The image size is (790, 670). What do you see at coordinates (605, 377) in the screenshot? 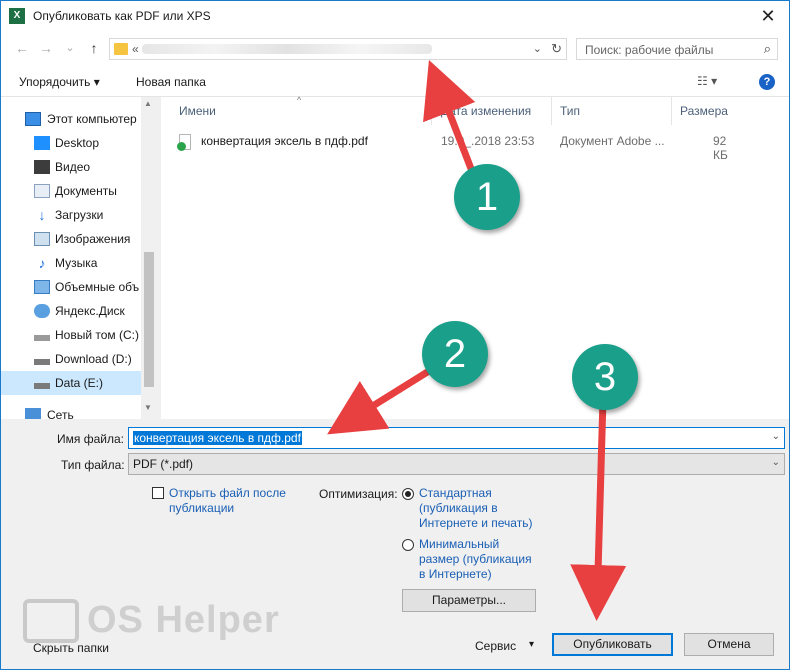
I see `annotation-badge-3: 3` at bounding box center [605, 377].